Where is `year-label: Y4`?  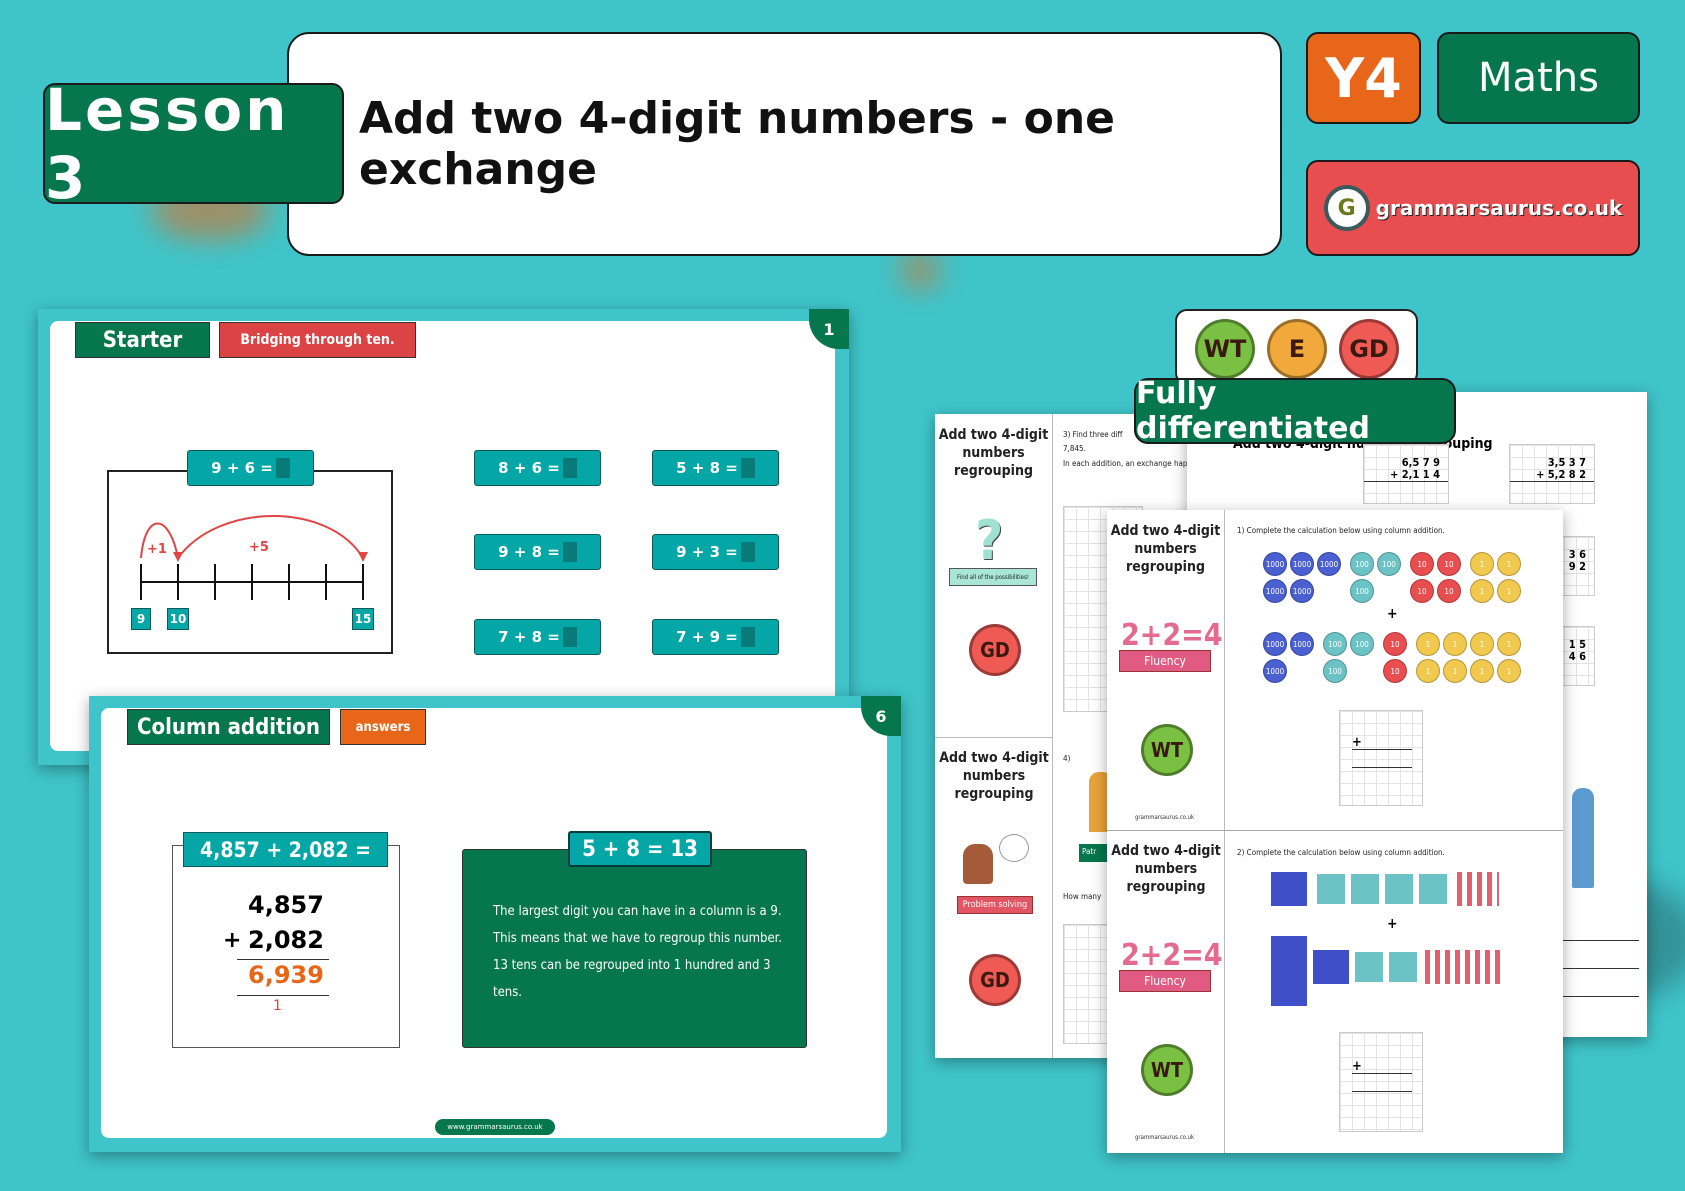 year-label: Y4 is located at coordinates (1363, 78).